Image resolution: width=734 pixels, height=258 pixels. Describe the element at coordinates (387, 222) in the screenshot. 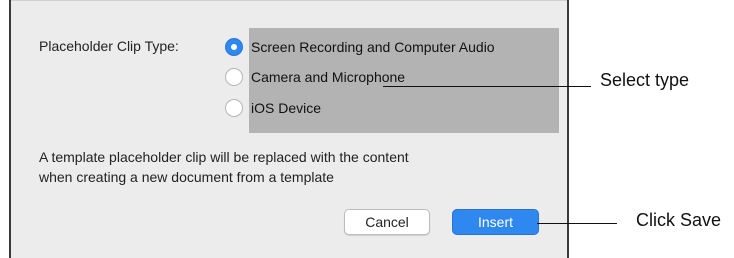

I see `cancel-button: Cancel` at that location.